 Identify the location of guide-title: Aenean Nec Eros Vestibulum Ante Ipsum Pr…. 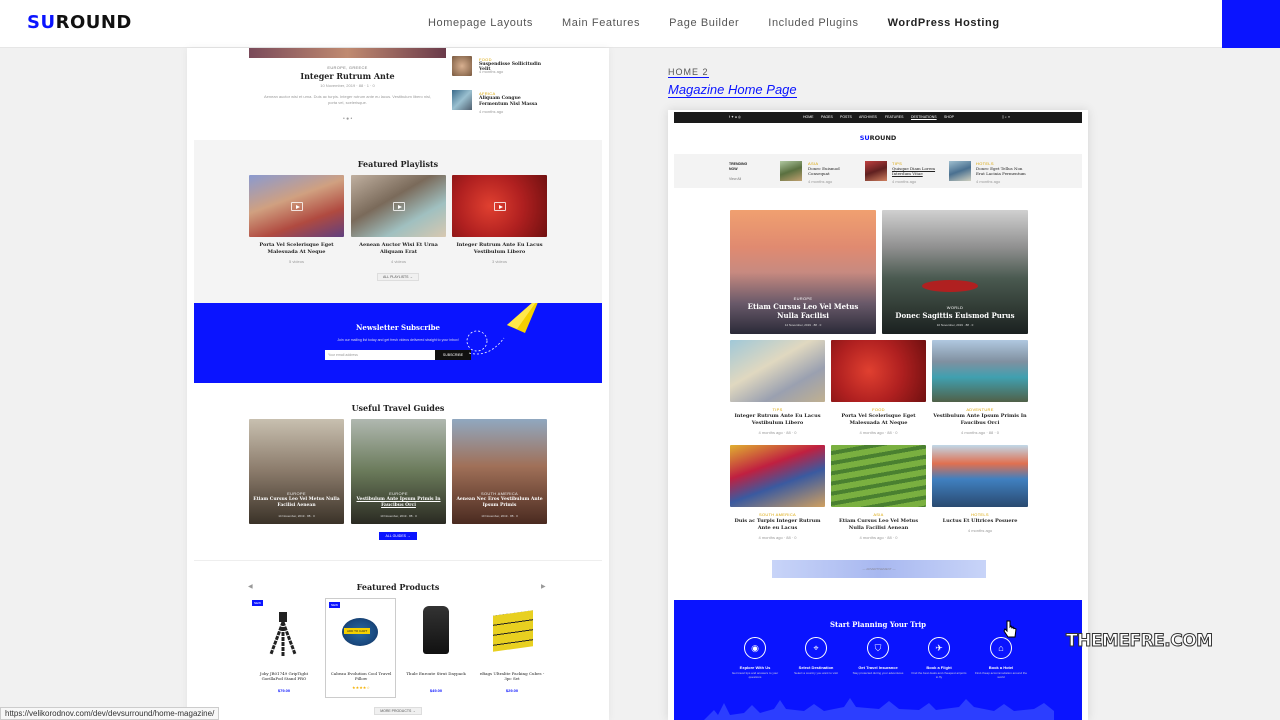
(499, 503).